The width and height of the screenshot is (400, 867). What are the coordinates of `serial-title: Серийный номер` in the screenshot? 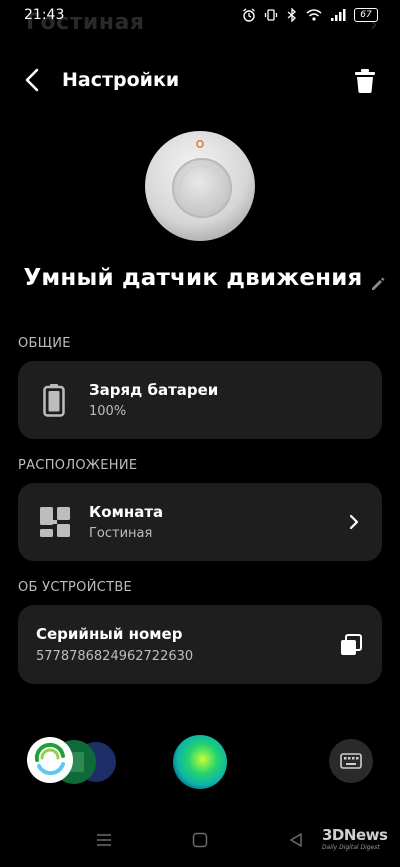 It's located at (109, 634).